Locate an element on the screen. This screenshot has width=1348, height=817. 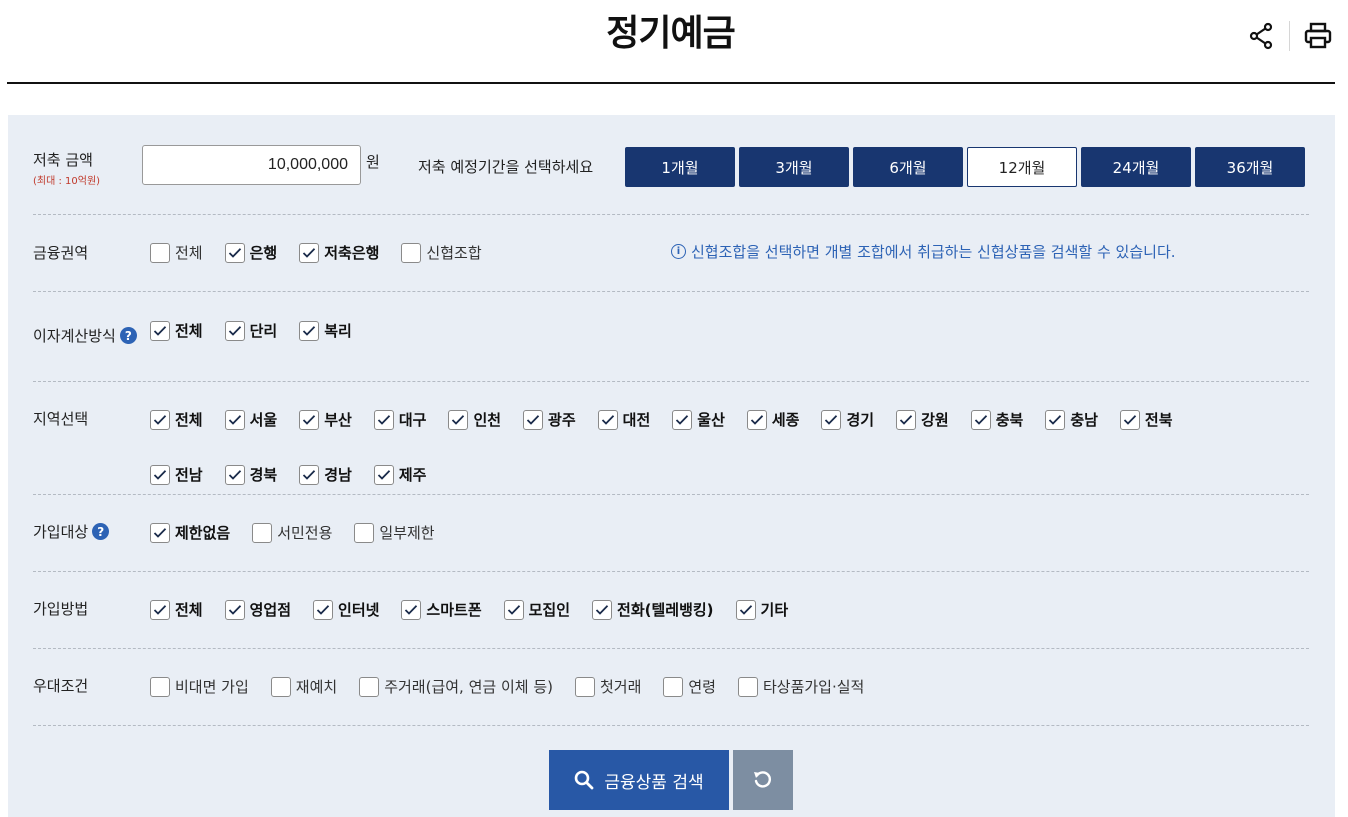
region-option-busan: 부산 is located at coordinates (325, 419).